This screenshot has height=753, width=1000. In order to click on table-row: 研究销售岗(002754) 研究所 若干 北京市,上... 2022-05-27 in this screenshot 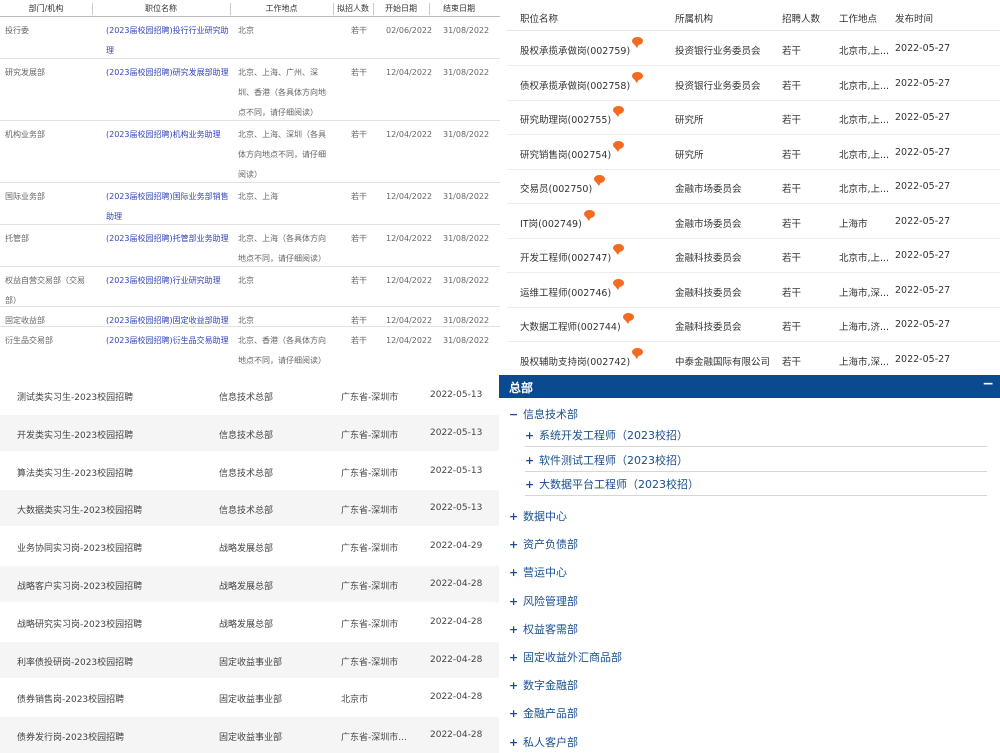, I will do `click(753, 152)`.